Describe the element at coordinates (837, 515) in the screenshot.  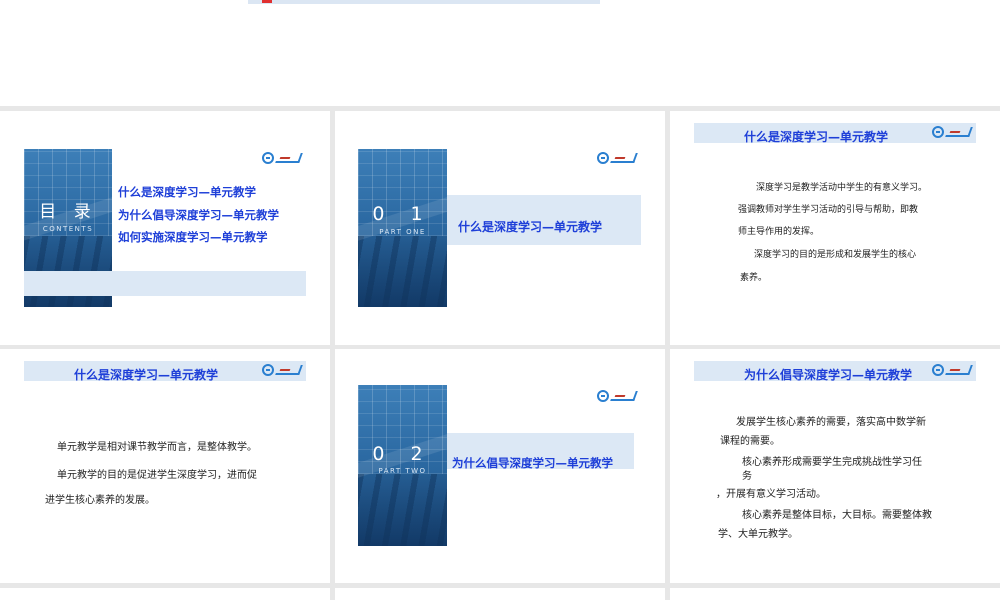
I see `body-line-6: 核心素养是整体目标，大目标。需要整体教` at that location.